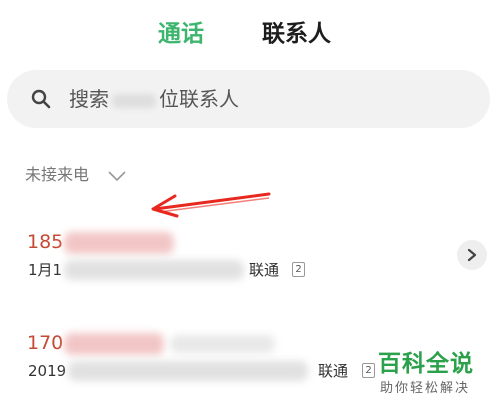 The height and width of the screenshot is (409, 500). What do you see at coordinates (250, 34) in the screenshot?
I see `tab-bar: 通话 联系人` at bounding box center [250, 34].